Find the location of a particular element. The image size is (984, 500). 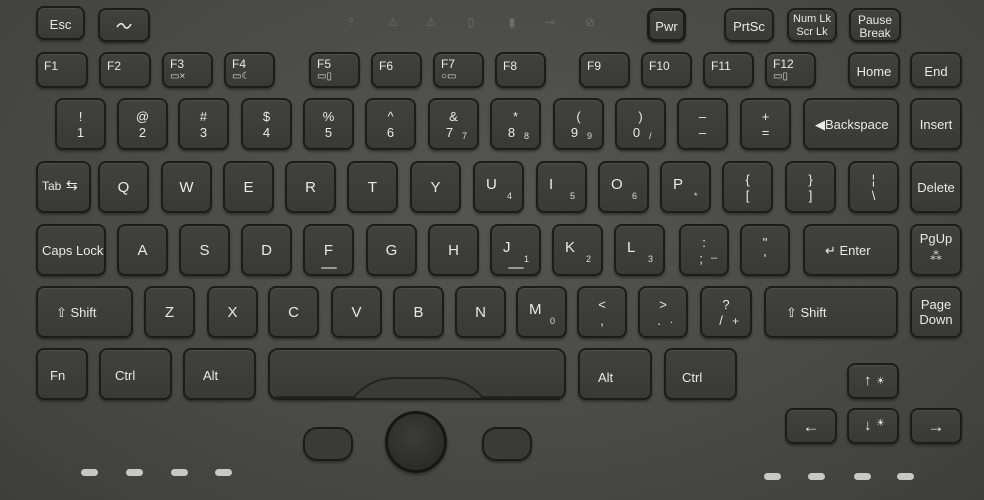

key-y: Y is located at coordinates (435, 187).